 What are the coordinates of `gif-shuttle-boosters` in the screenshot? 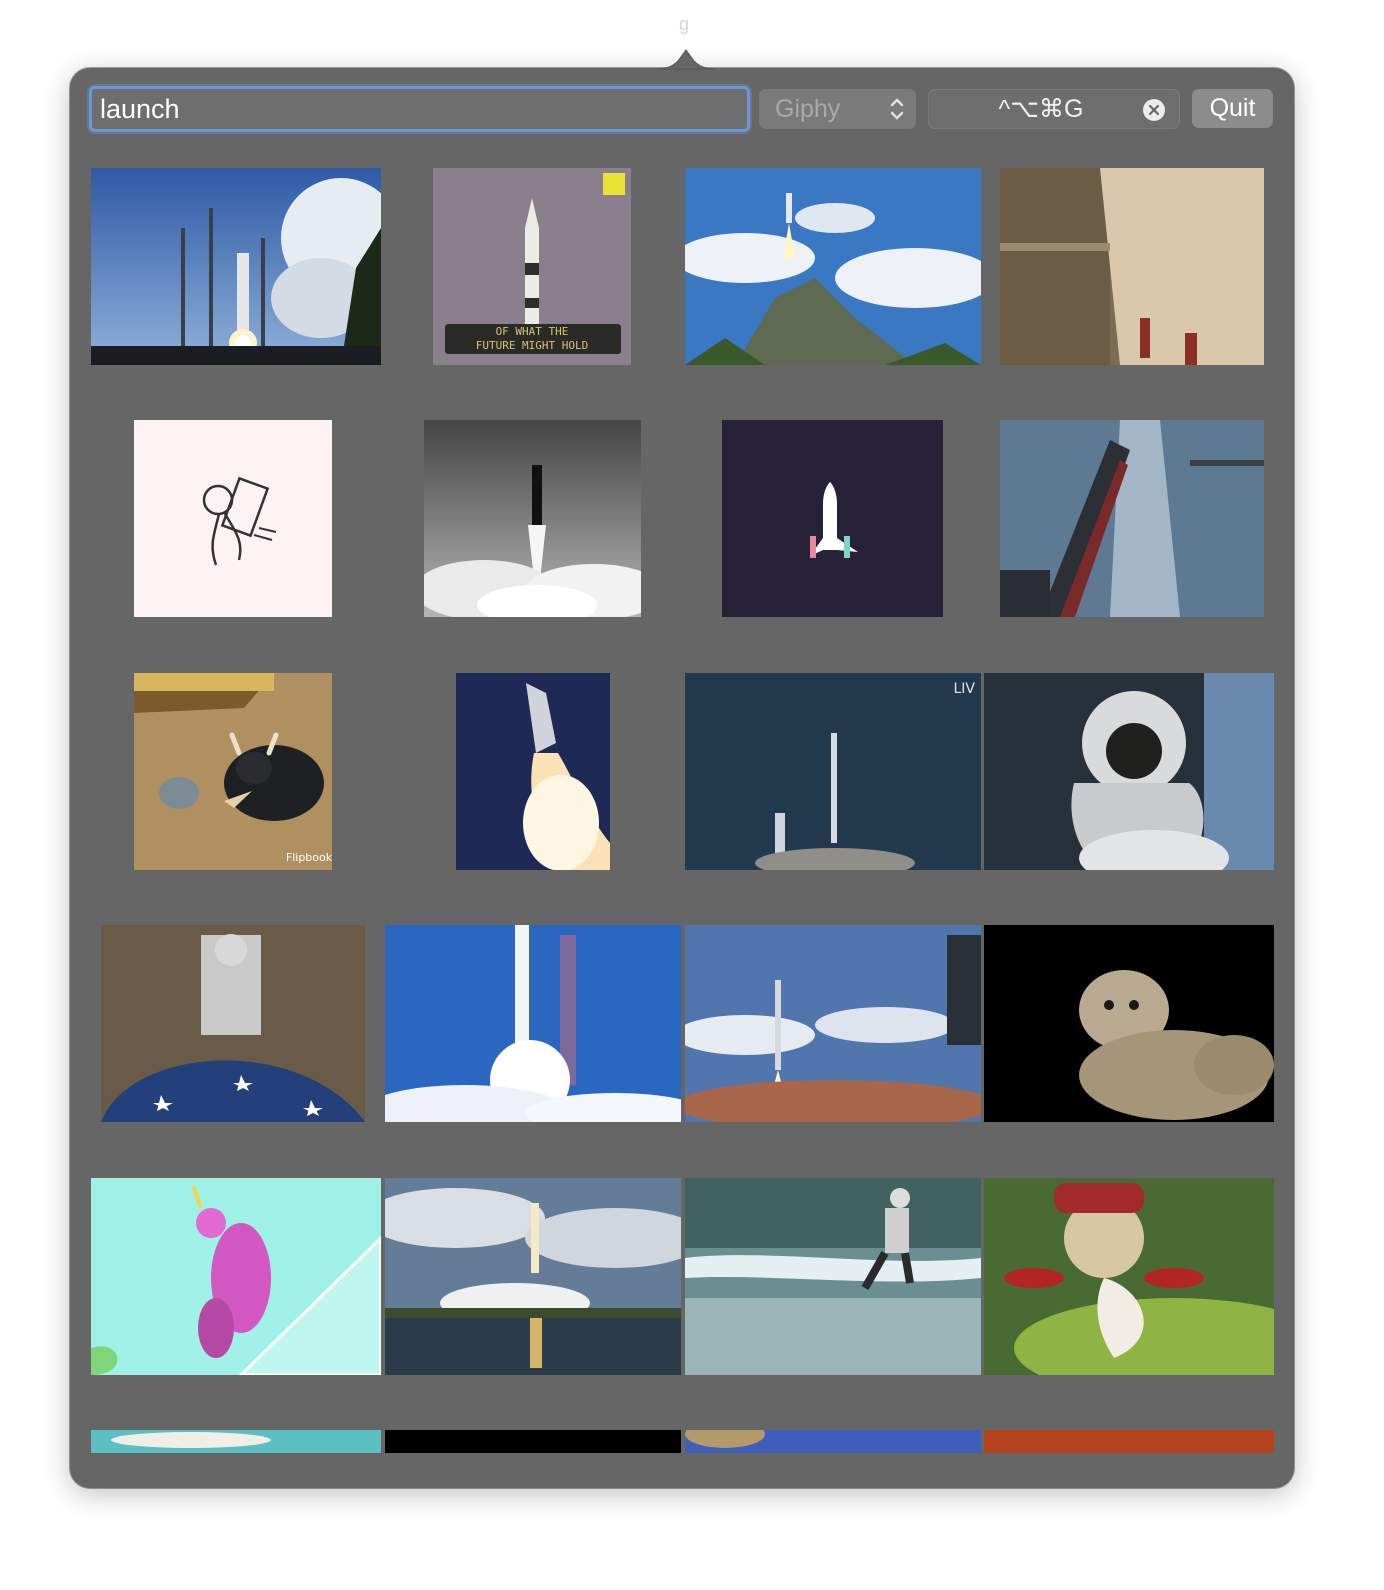 It's located at (533, 771).